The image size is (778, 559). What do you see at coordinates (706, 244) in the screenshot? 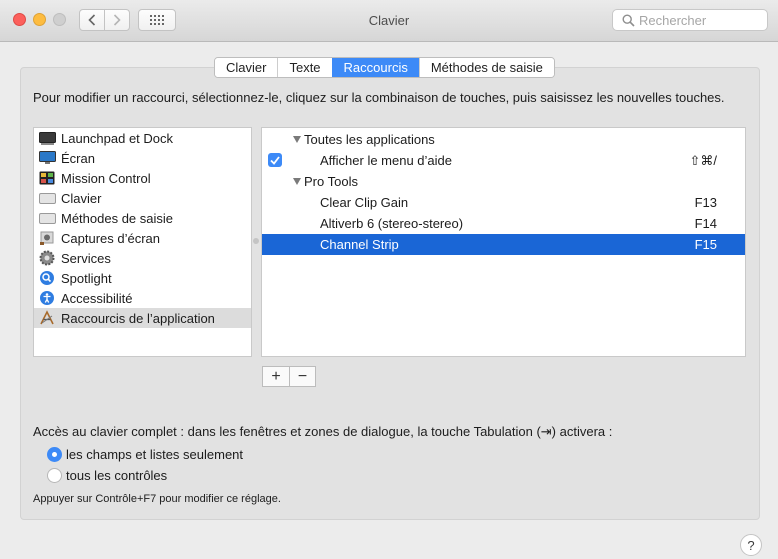
I see `shortcut-key: F15` at bounding box center [706, 244].